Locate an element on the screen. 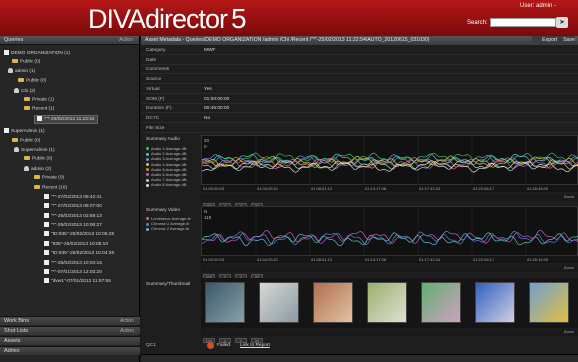 The width and height of the screenshot is (578, 362). field-label: Comments is located at coordinates (158, 70).